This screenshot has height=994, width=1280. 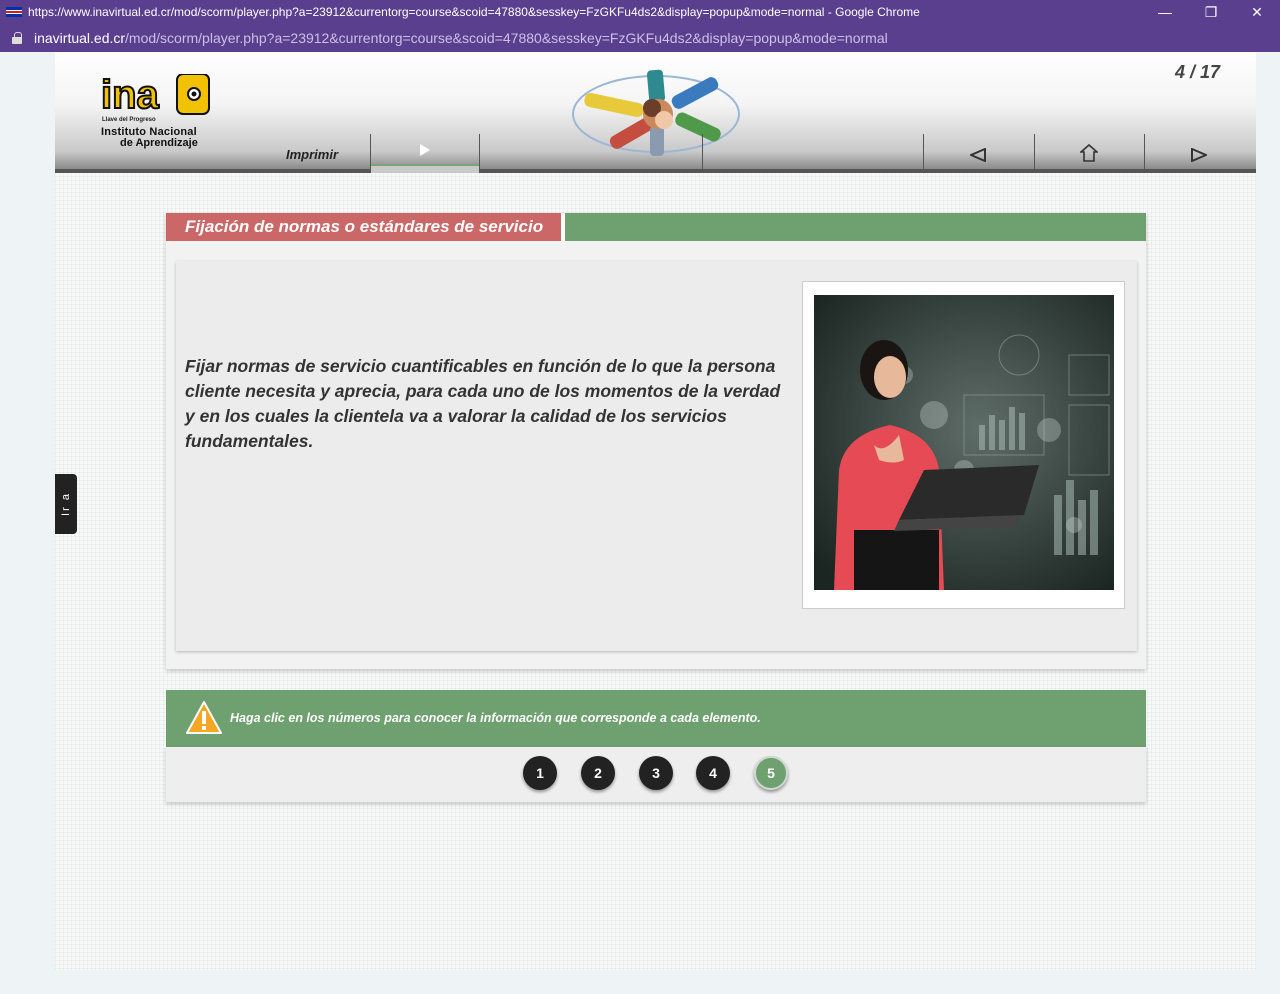 I want to click on logo-tagline: Llave del Progreso, so click(x=129, y=120).